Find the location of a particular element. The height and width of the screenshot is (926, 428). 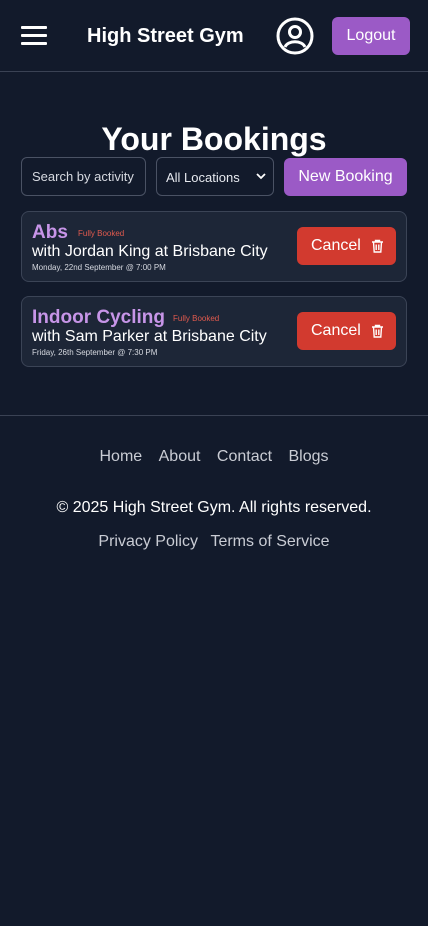

privacy-policy-link: Privacy Policy is located at coordinates (148, 541).